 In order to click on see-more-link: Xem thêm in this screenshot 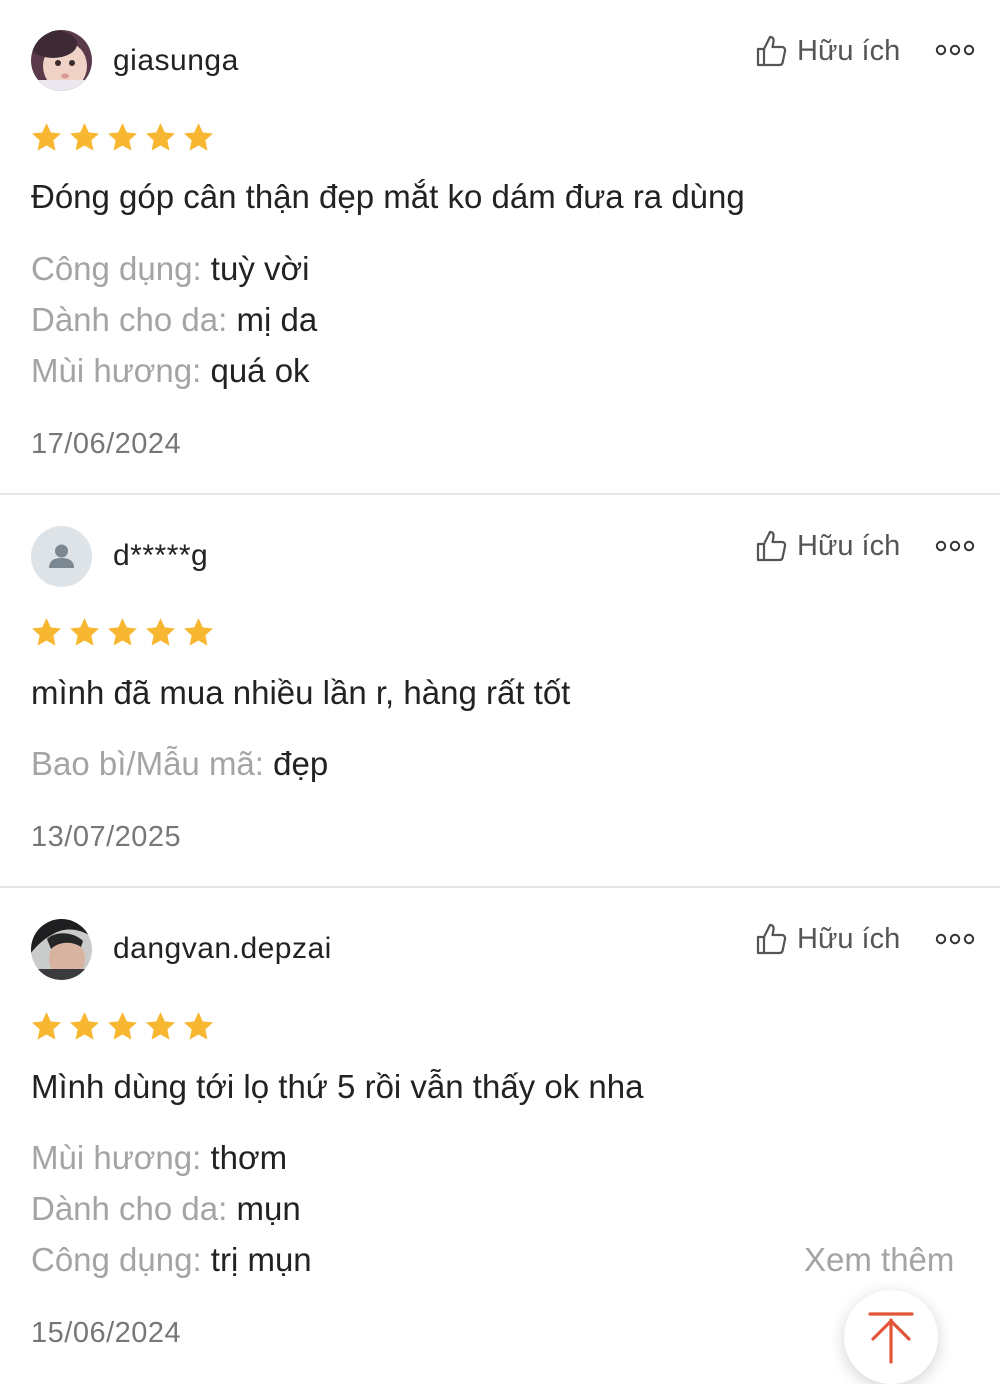, I will do `click(879, 1260)`.